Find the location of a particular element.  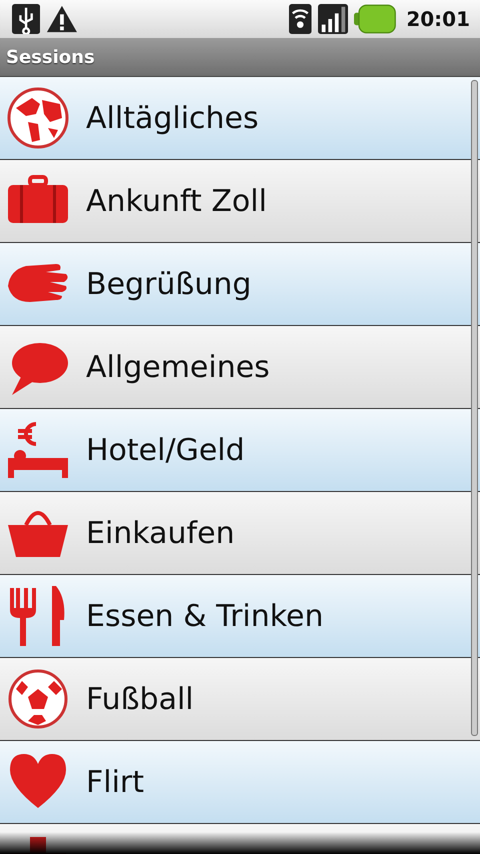

session-label: Einkaufen is located at coordinates (160, 533).